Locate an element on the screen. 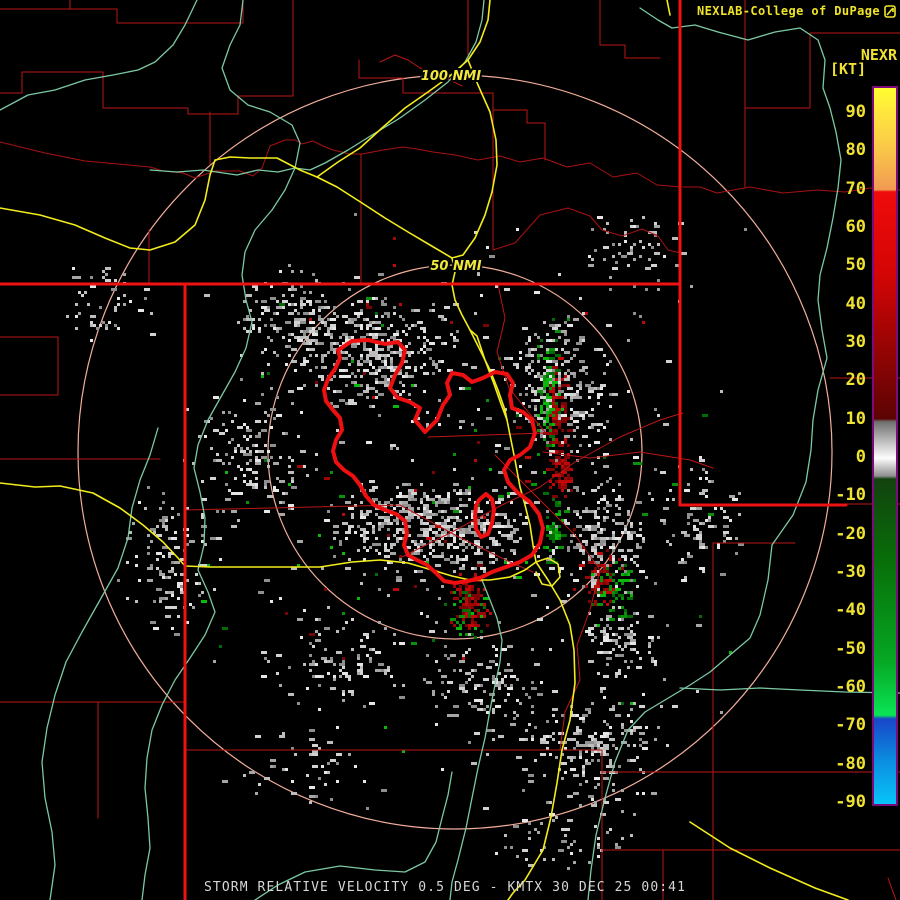  app-title-text: NEXLAB-College of DuPage is located at coordinates (788, 11).